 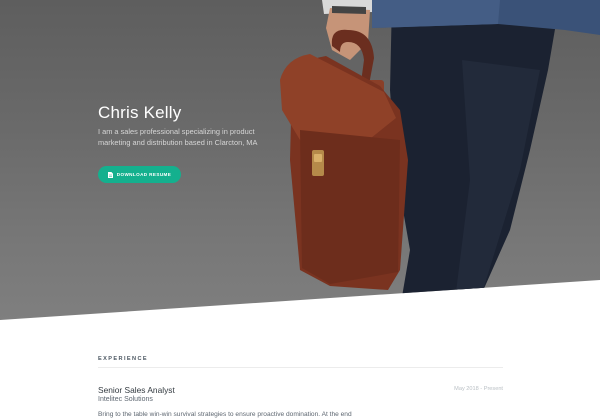 I want to click on download-resume-button: DOWNLOAD RESUME, so click(x=139, y=174).